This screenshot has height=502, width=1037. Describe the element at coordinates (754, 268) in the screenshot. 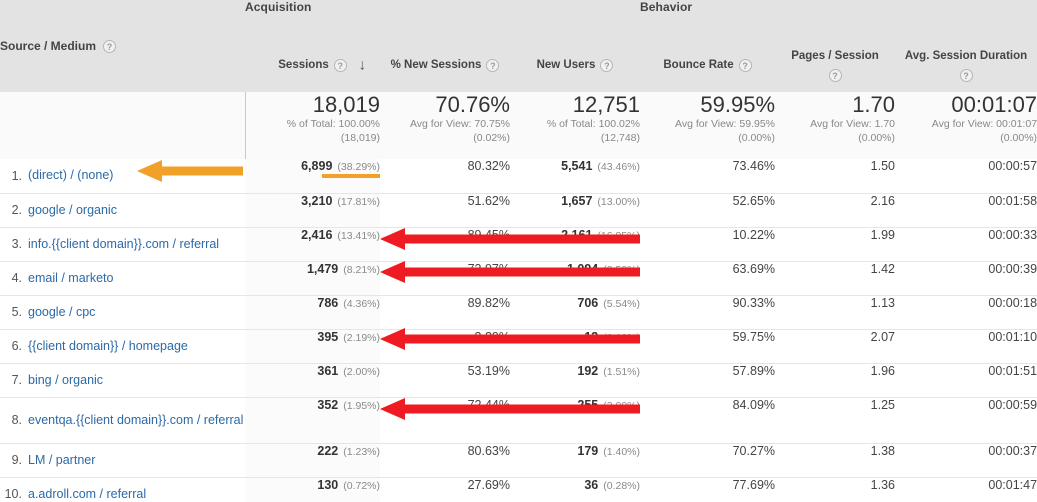

I see `bounce-rate-value: 63.69%` at that location.